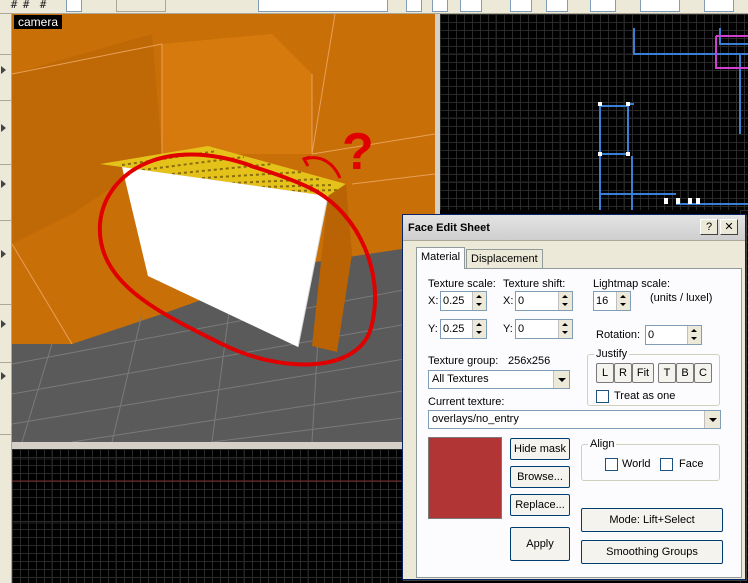  Describe the element at coordinates (652, 520) in the screenshot. I see `mode-button: Mode: Lift+Select` at that location.